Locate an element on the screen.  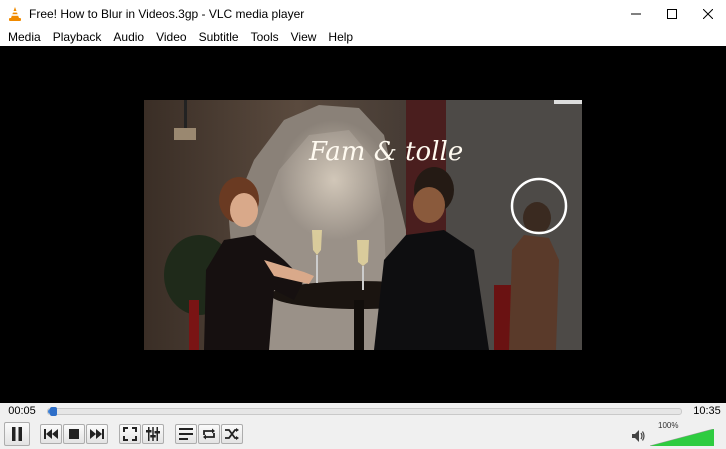
minimize-button is located at coordinates (636, 14).